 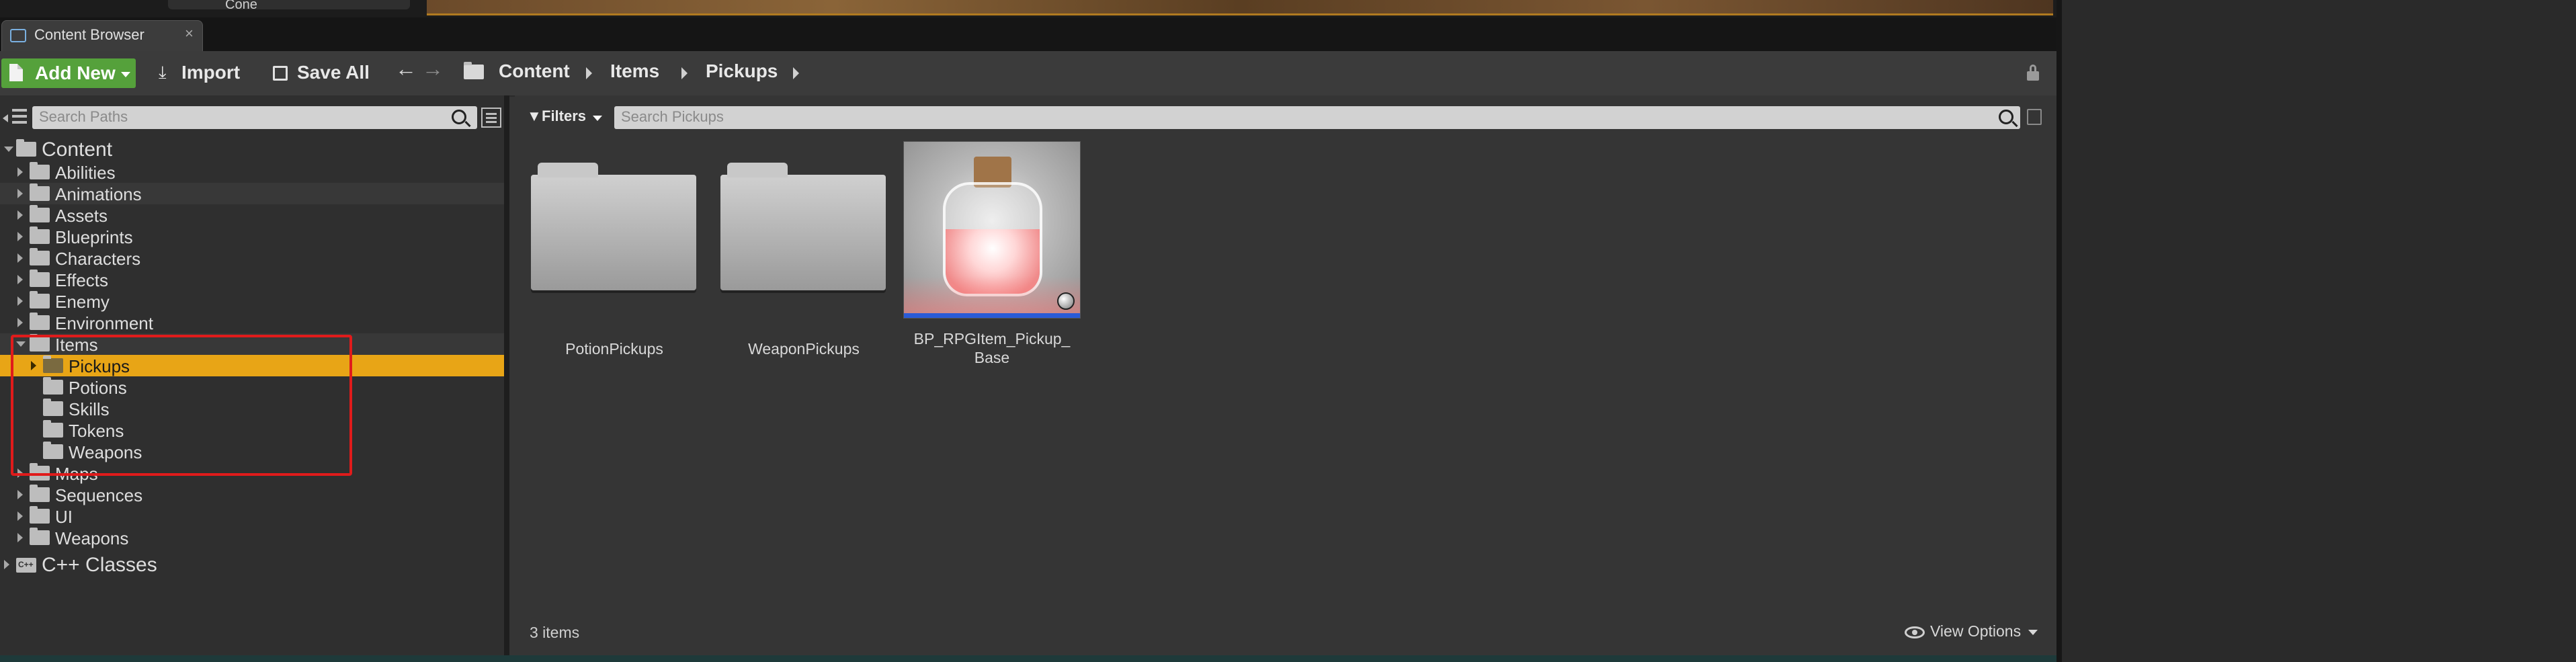 What do you see at coordinates (1028, 9) in the screenshot?
I see `top-viewport-strip: Cone` at bounding box center [1028, 9].